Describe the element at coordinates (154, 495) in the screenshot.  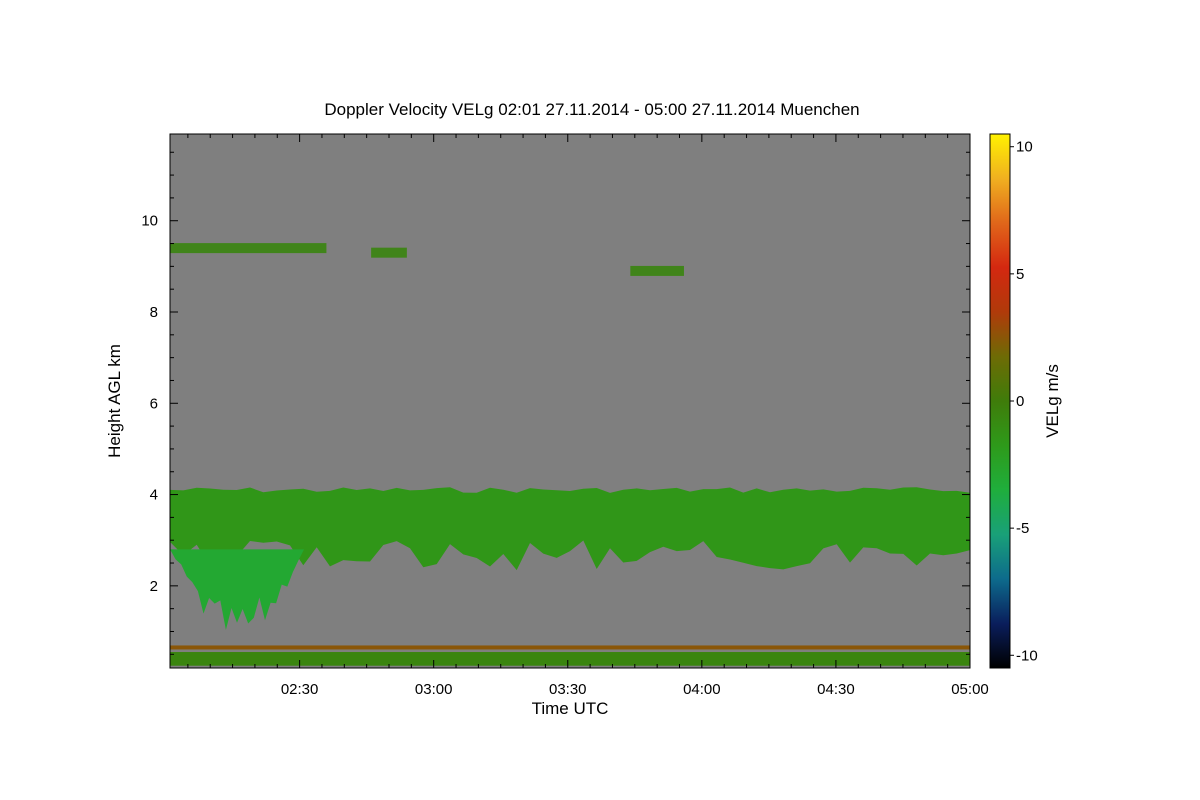
I see `y-tick-label: 4` at that location.